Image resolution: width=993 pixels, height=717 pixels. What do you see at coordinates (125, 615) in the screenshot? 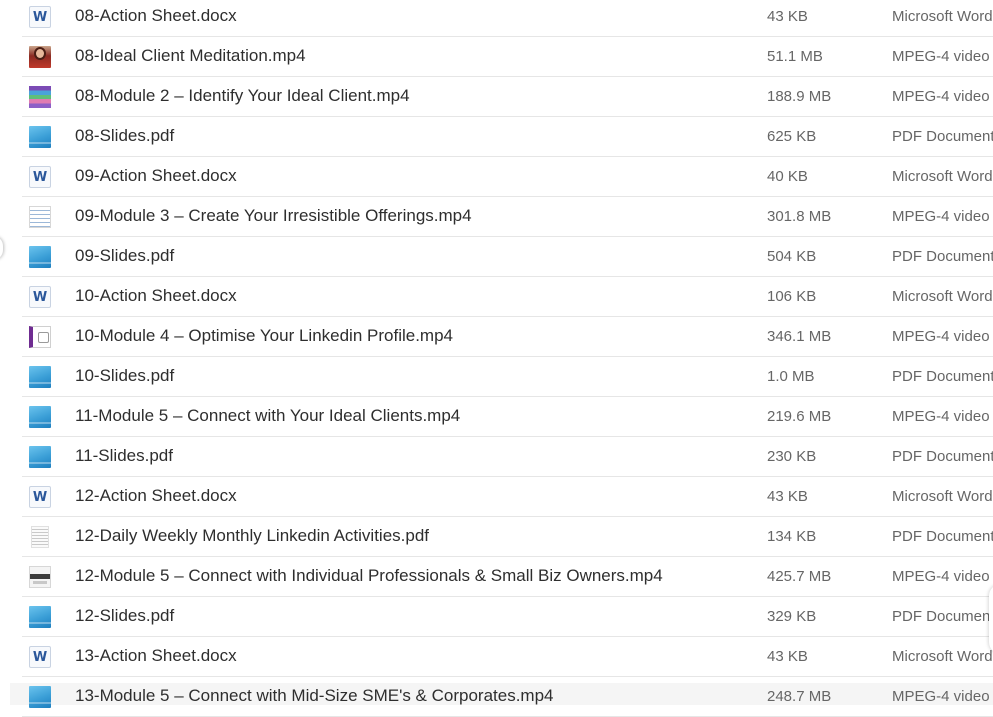
I see `file-name: 12-Slides.pdf` at bounding box center [125, 615].